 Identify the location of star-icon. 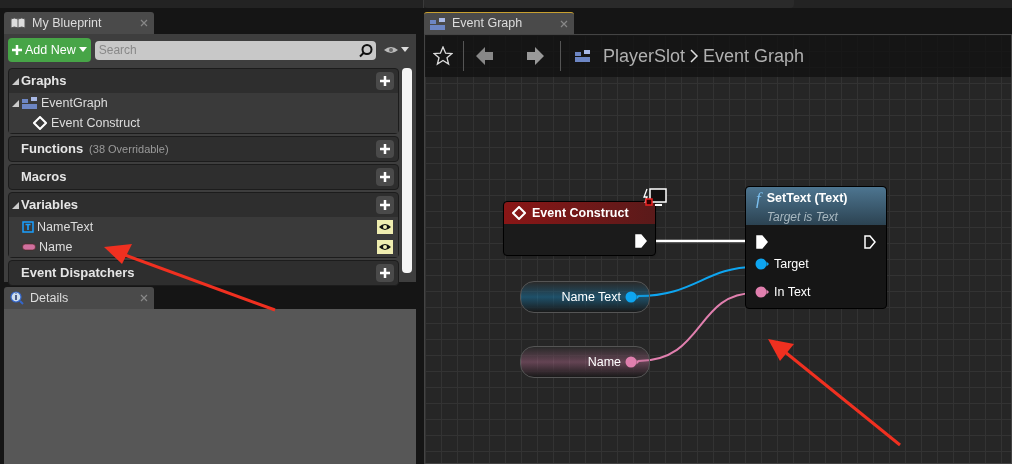
(443, 56).